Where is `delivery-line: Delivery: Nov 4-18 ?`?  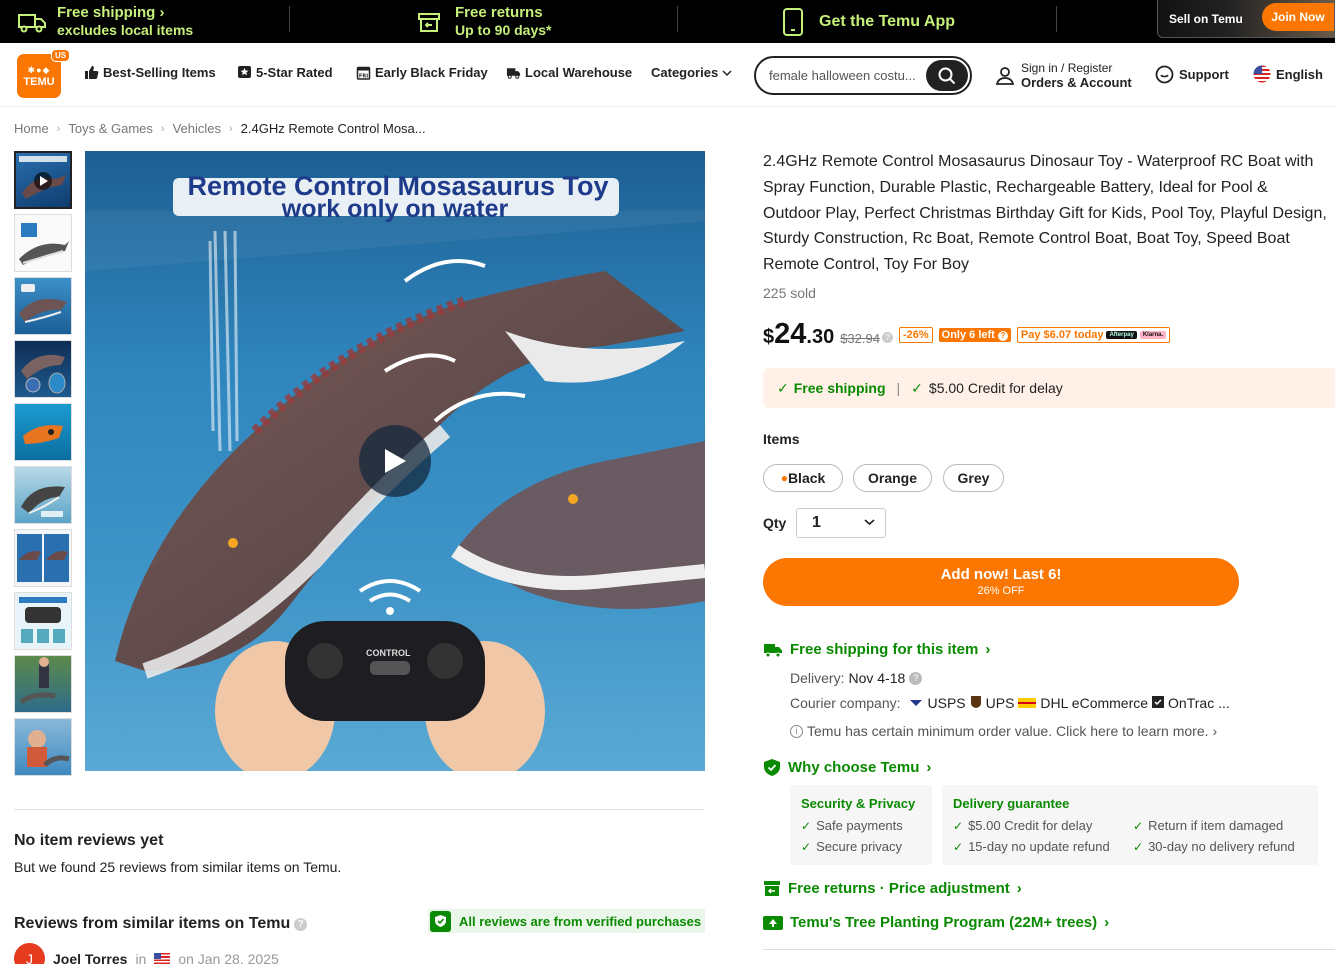
delivery-line: Delivery: Nov 4-18 ? is located at coordinates (856, 678).